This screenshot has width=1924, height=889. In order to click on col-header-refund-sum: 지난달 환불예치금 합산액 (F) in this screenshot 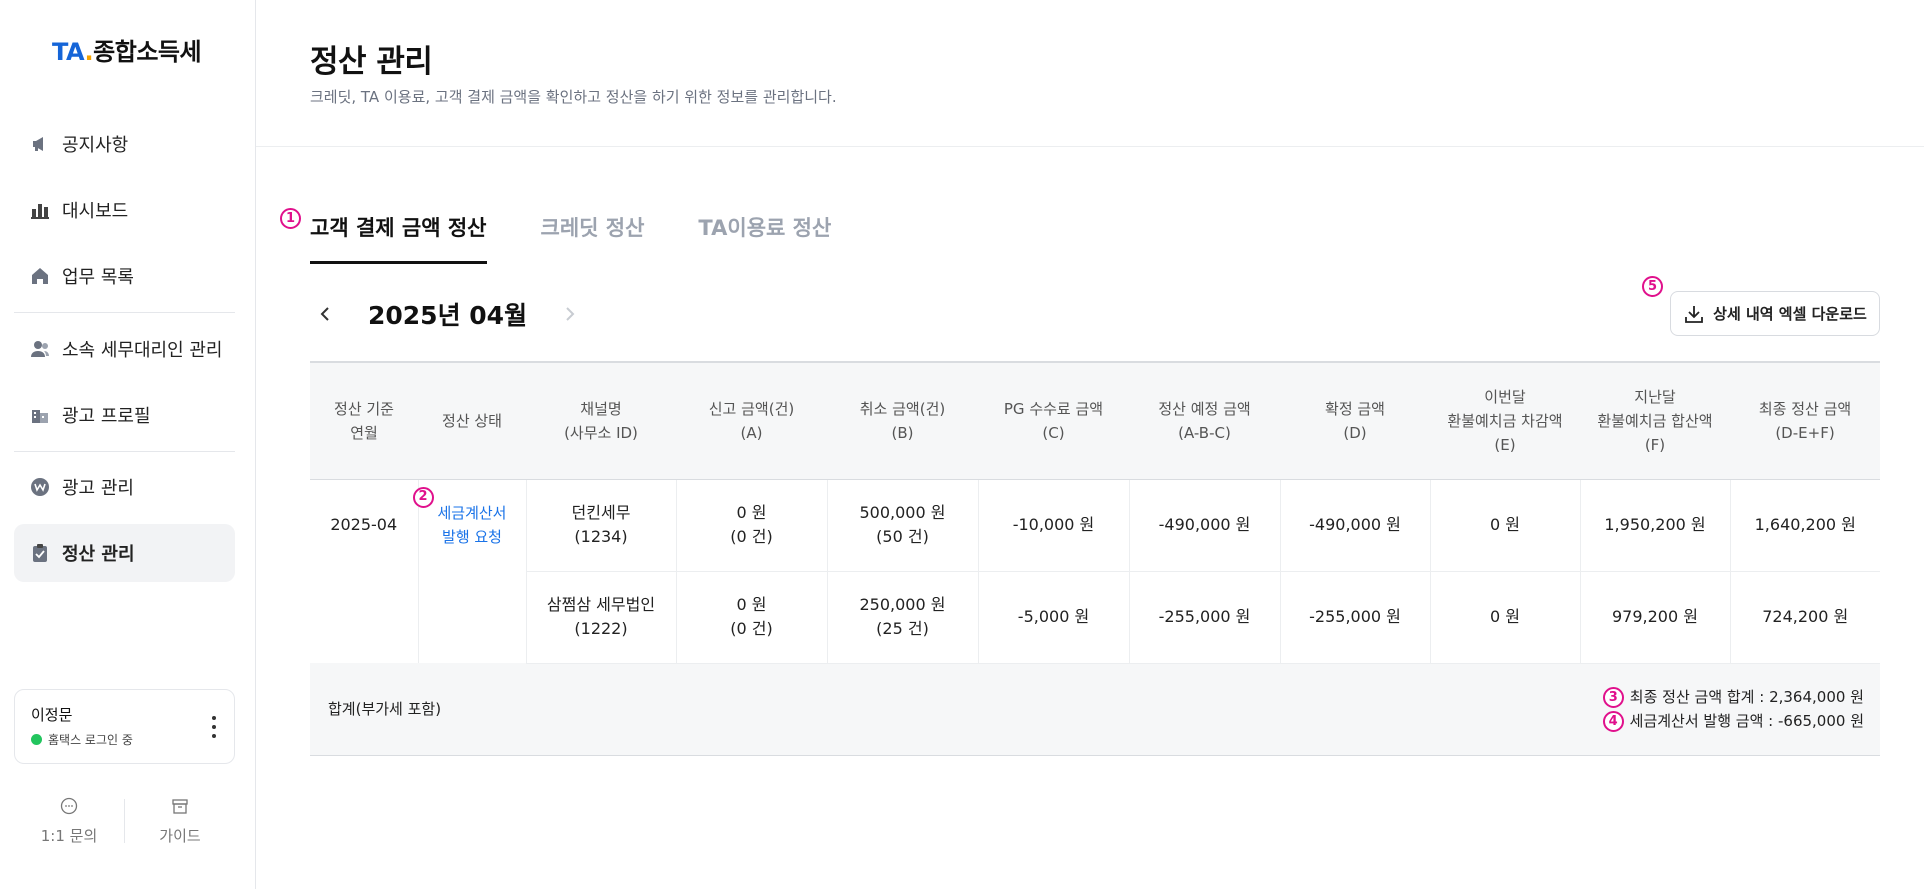, I will do `click(1655, 420)`.